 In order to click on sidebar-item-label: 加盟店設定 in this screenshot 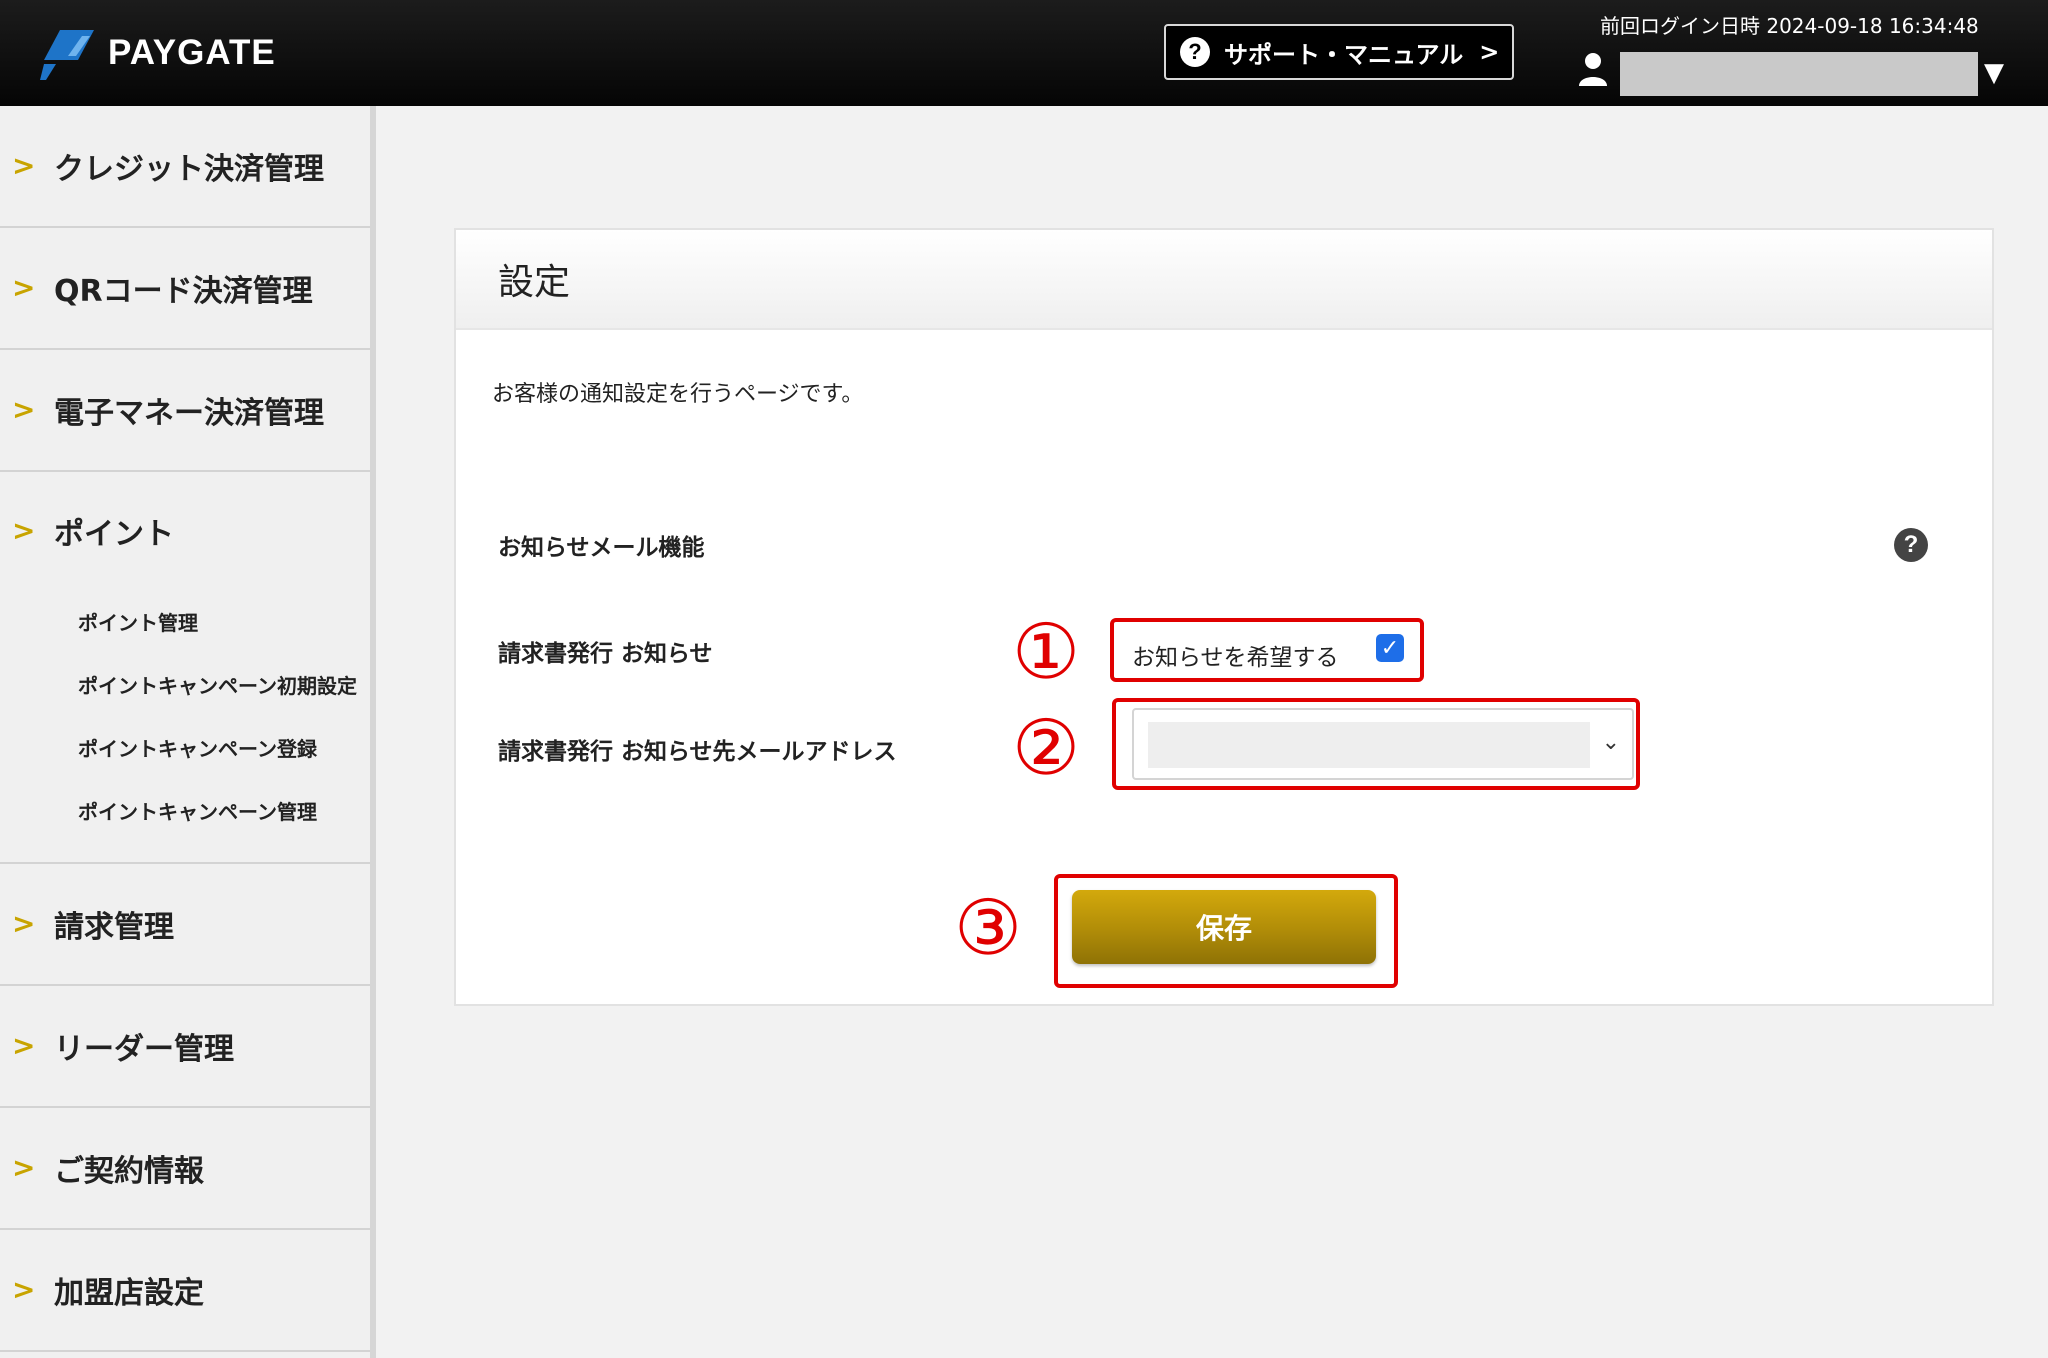, I will do `click(129, 1293)`.